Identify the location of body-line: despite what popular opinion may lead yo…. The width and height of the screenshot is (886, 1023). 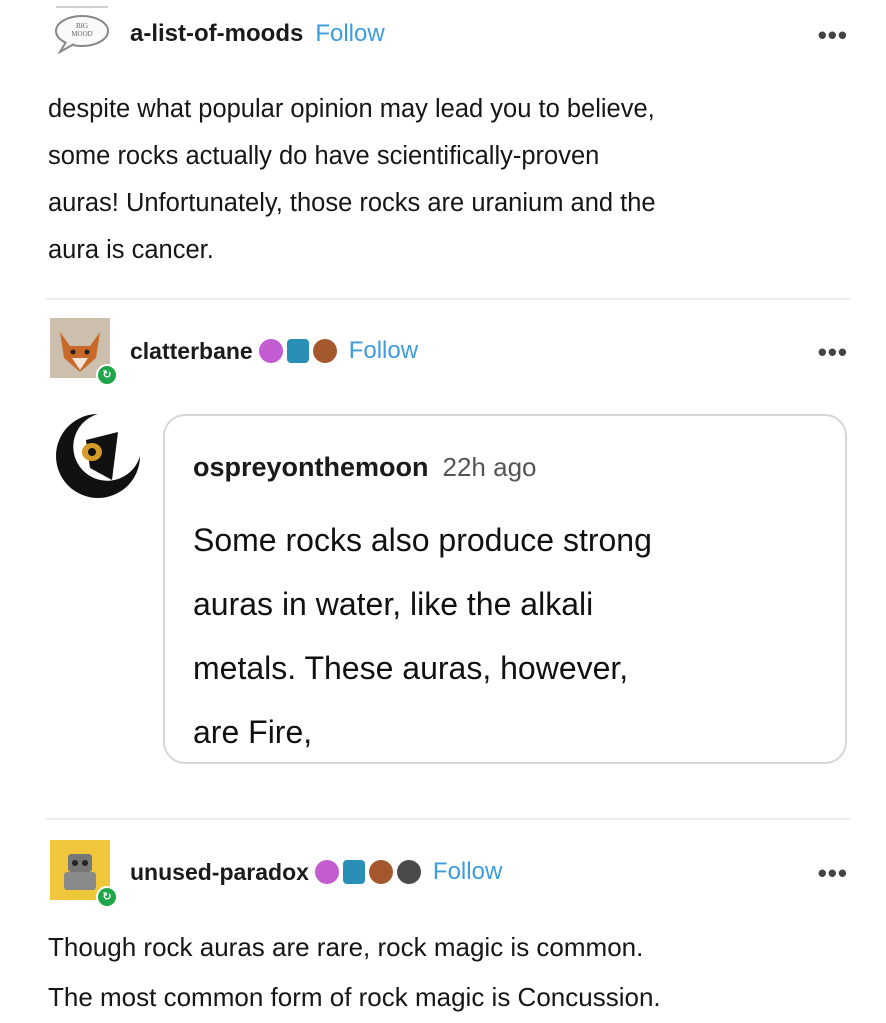
(351, 109).